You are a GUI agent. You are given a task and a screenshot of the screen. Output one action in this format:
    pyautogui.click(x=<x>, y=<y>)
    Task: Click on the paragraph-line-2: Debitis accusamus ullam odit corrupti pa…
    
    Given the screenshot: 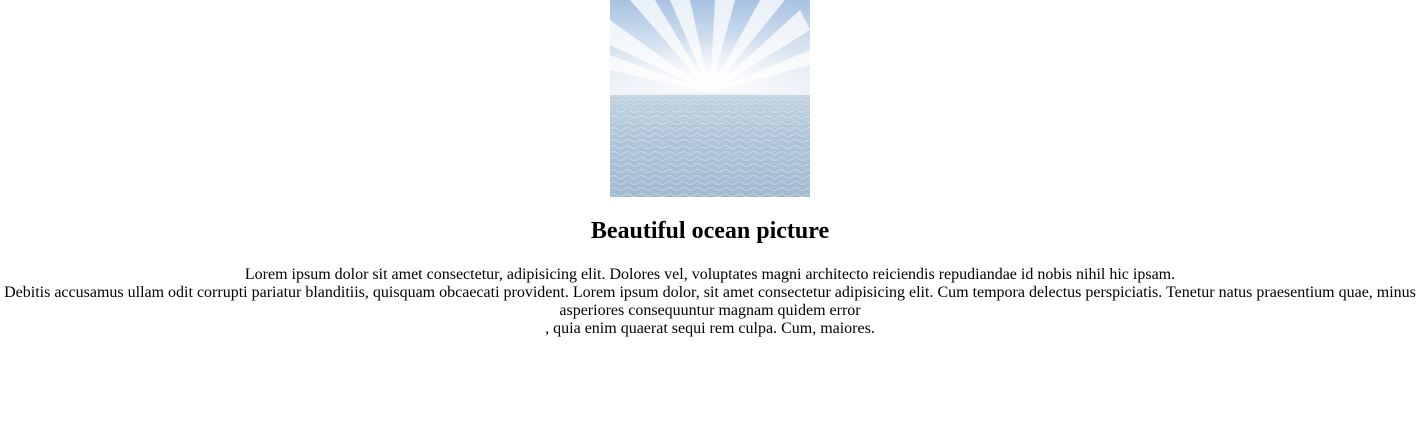 What is the action you would take?
    pyautogui.click(x=710, y=301)
    